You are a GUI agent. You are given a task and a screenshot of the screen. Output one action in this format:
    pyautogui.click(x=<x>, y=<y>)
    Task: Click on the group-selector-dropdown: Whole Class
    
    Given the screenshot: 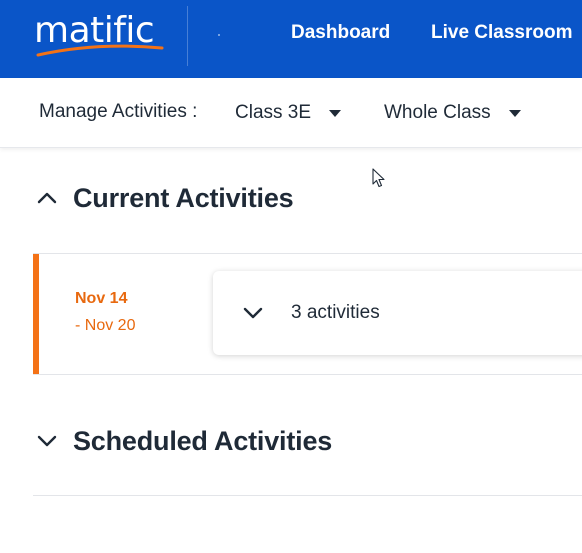 What is the action you would take?
    pyautogui.click(x=452, y=113)
    